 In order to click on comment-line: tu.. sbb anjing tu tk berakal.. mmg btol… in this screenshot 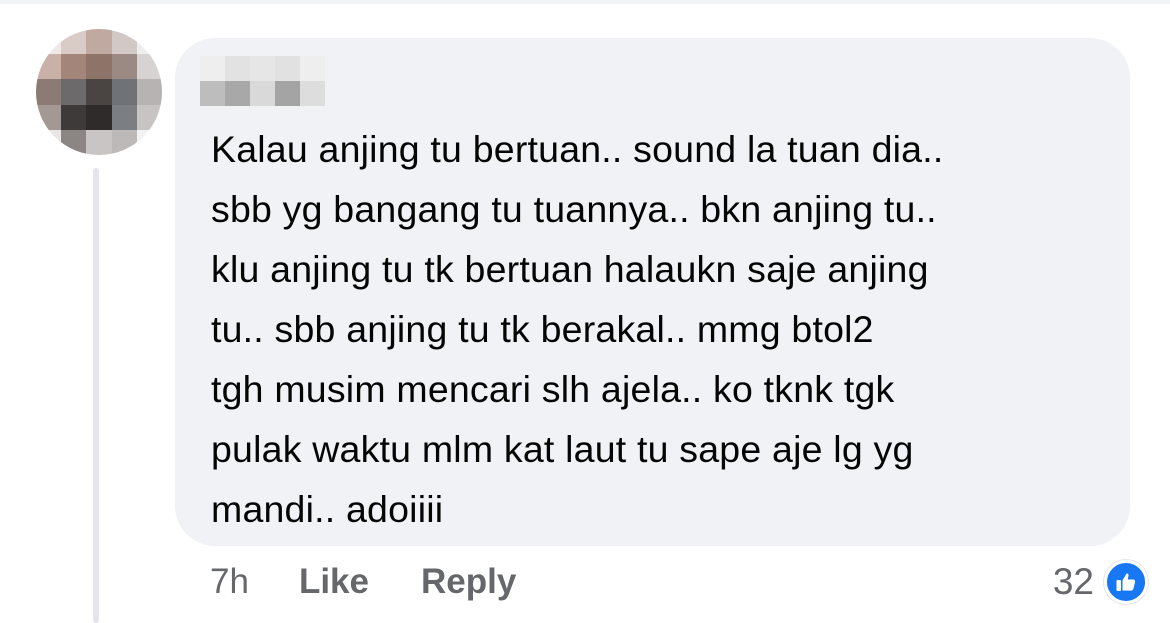, I will do `click(542, 329)`.